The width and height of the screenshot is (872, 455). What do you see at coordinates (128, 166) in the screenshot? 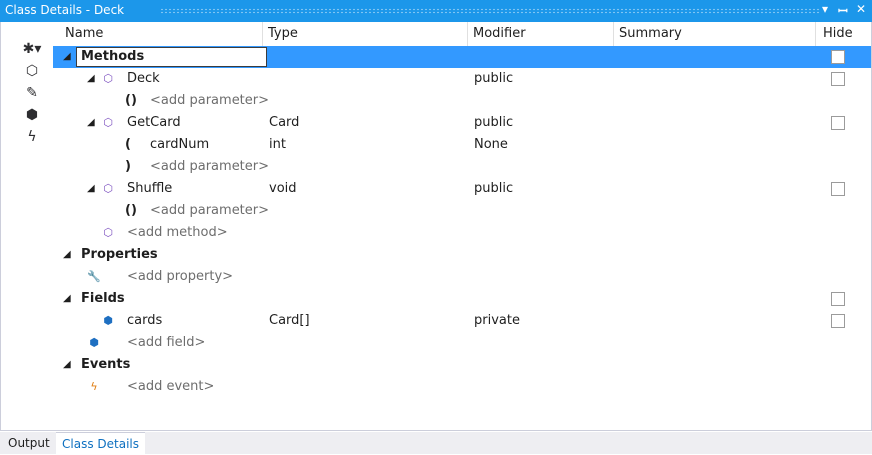
I see `parameter-bracket-icon: )` at bounding box center [128, 166].